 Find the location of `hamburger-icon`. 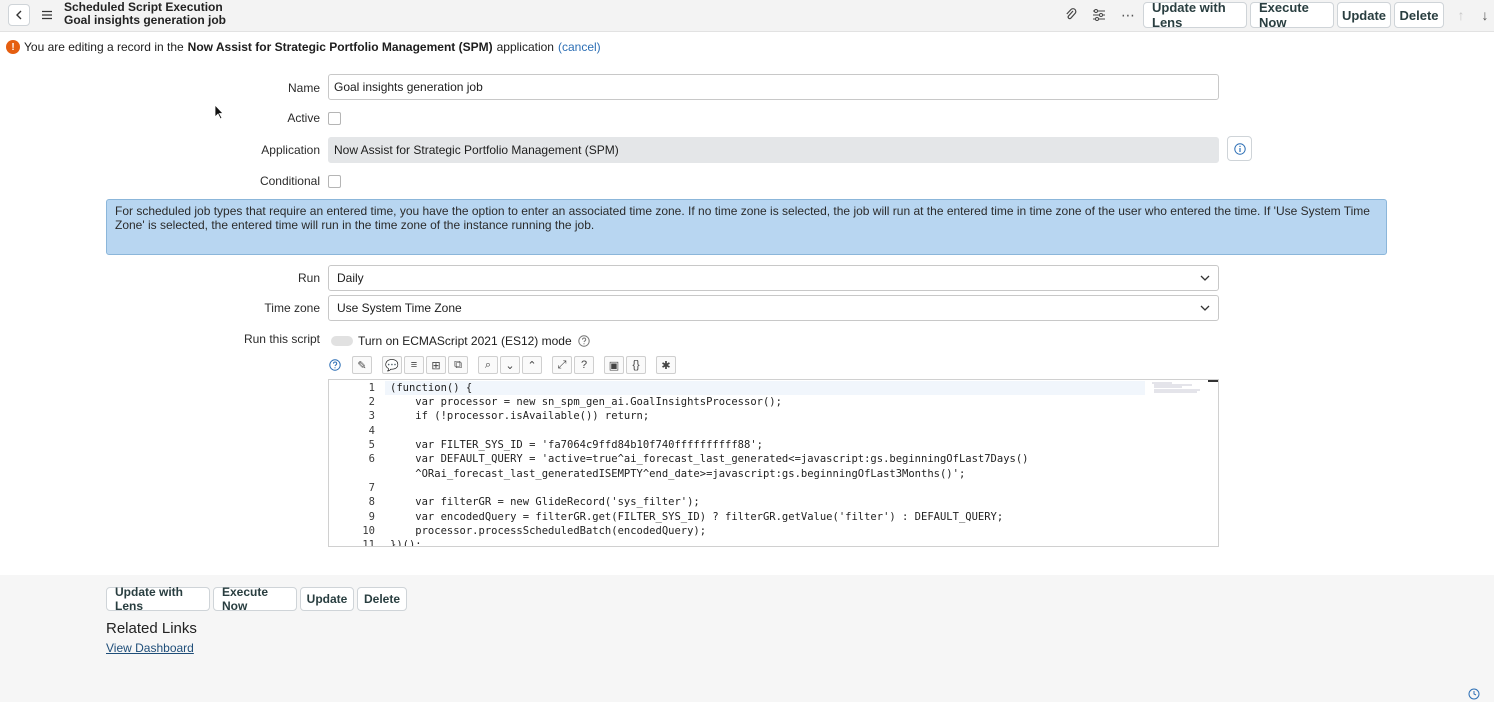

hamburger-icon is located at coordinates (47, 15).